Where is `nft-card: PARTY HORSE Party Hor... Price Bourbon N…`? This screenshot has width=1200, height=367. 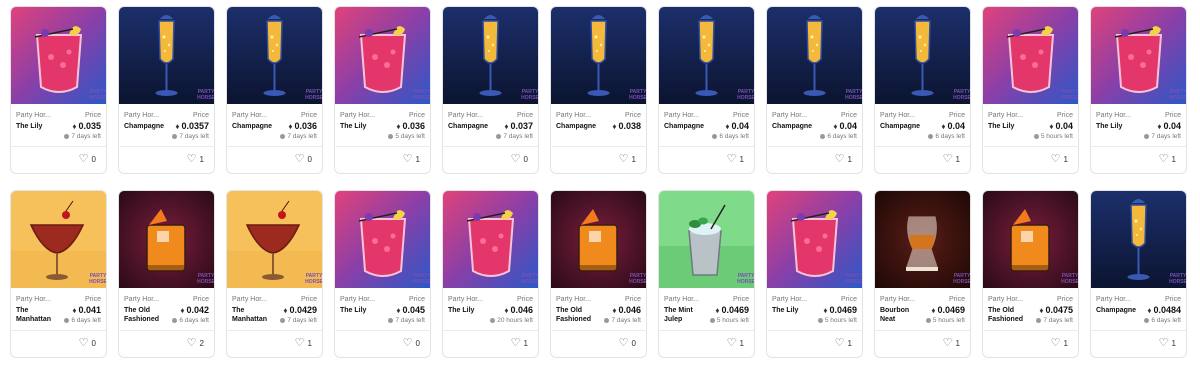
nft-card: PARTY HORSE Party Hor... Price Bourbon N… is located at coordinates (922, 274).